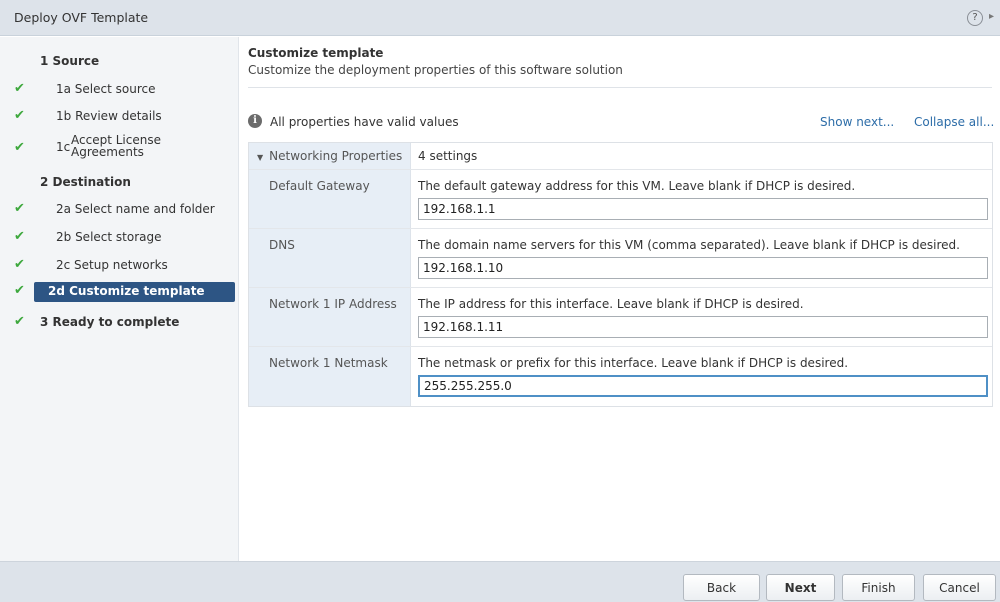 This screenshot has height=602, width=1000. I want to click on step-2b-select-storage: ✔ 2b Select storage, so click(119, 238).